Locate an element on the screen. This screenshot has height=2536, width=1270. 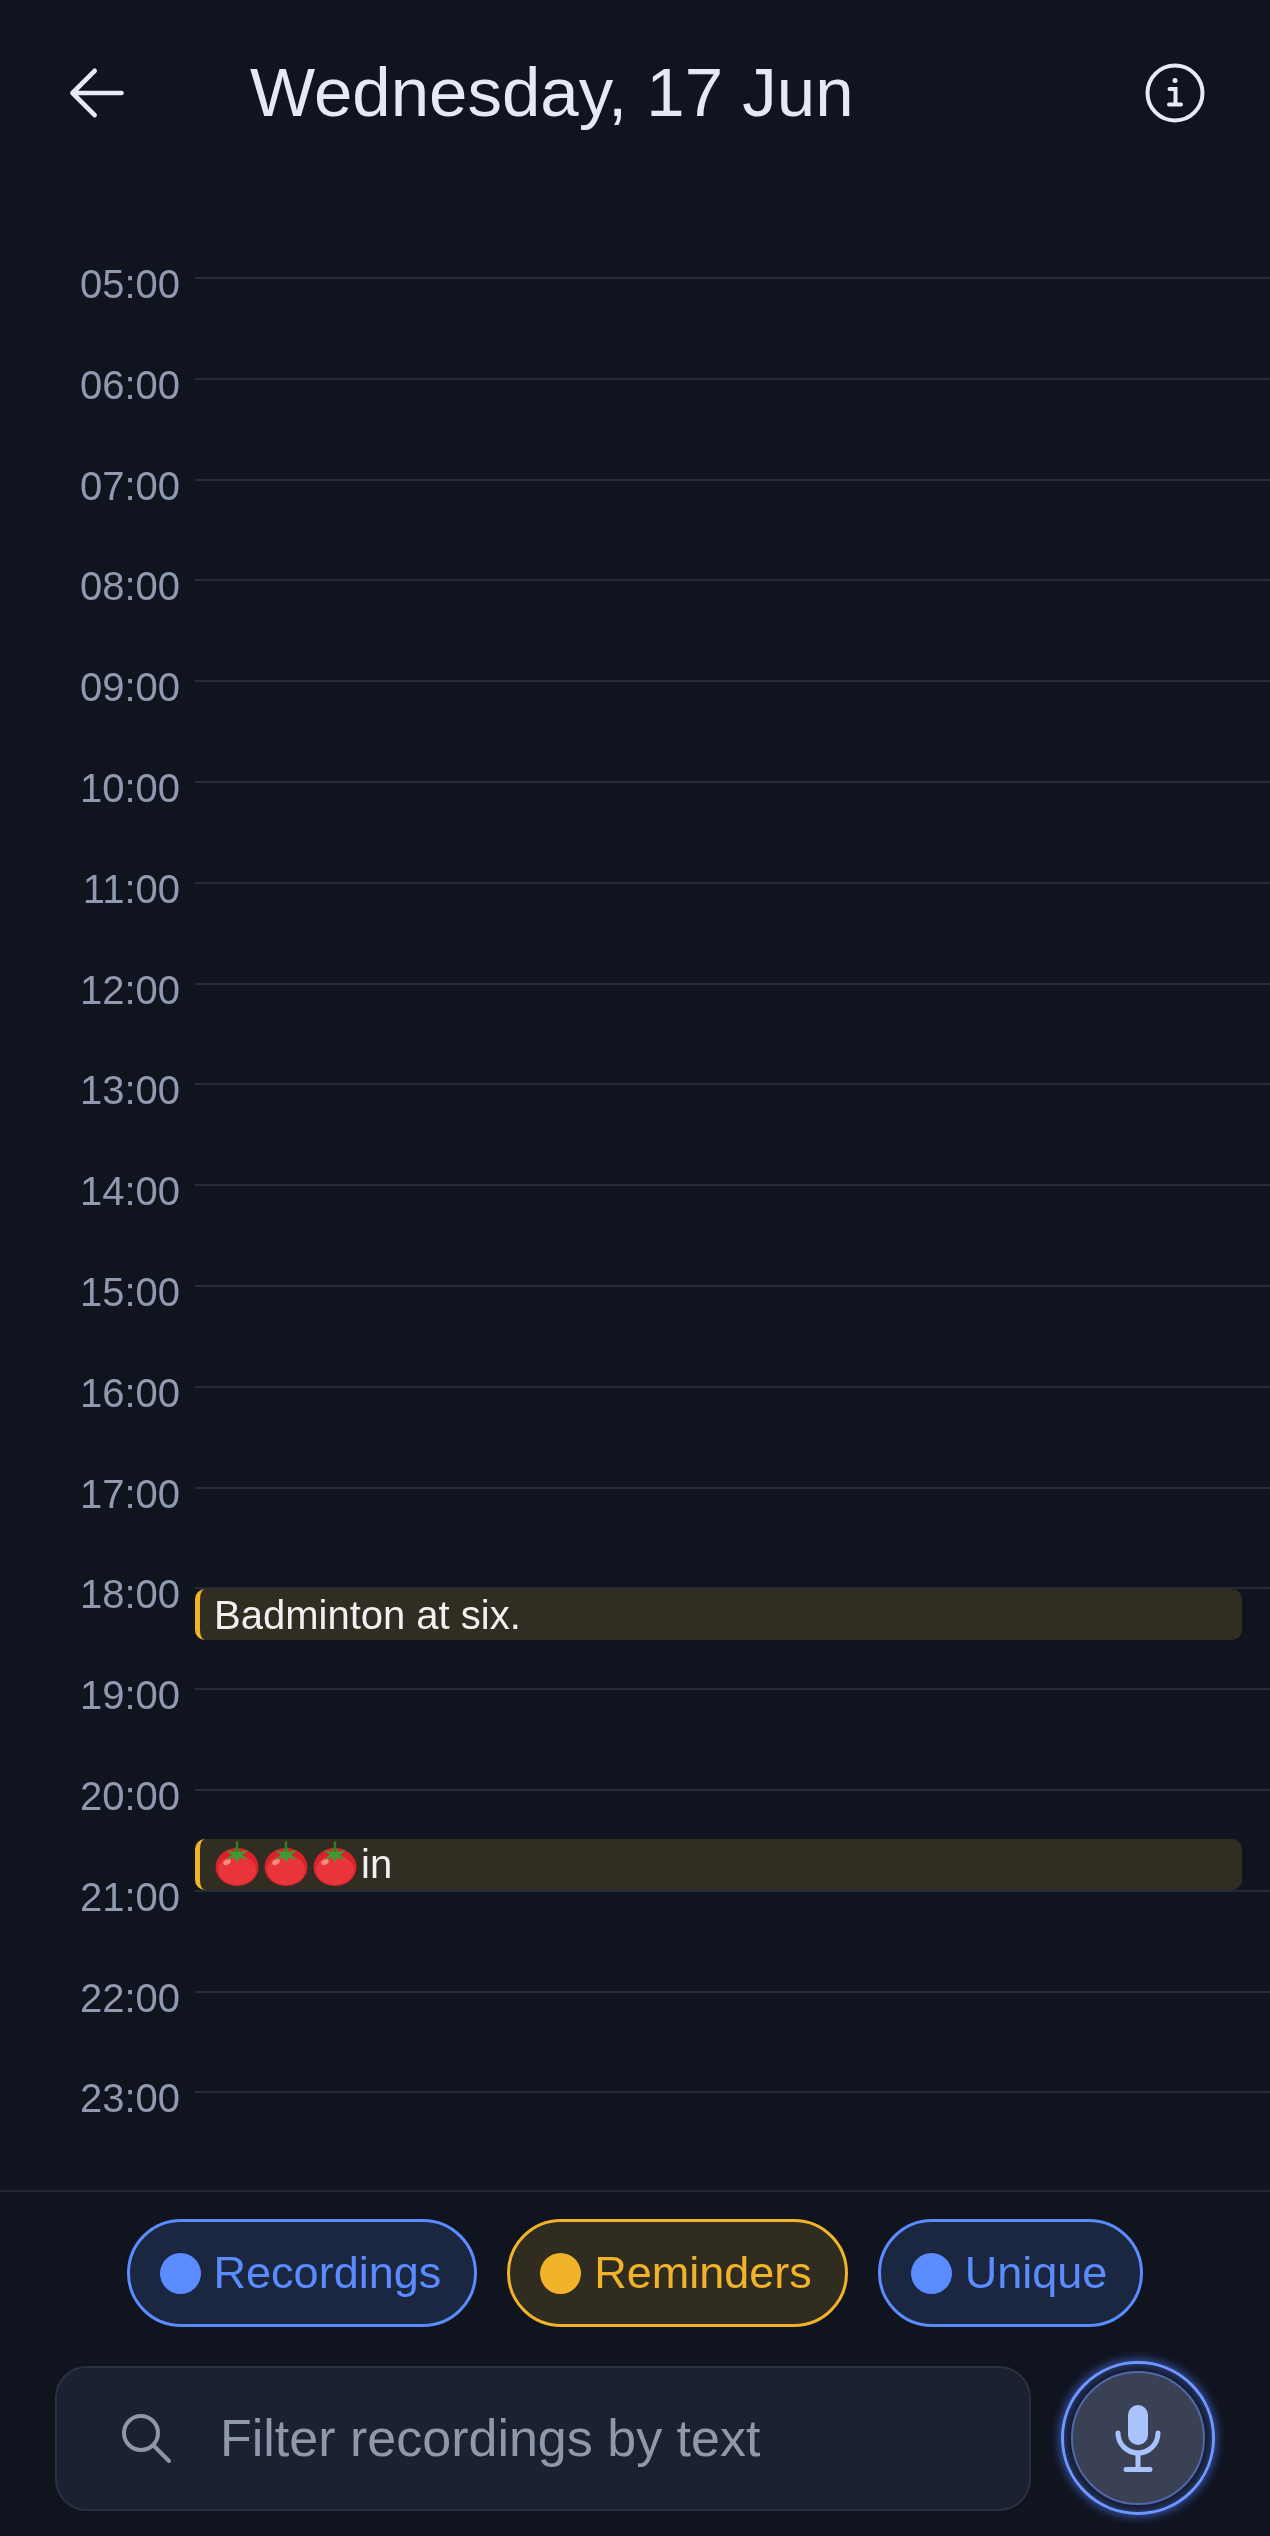
time-label: 21:00 is located at coordinates (129, 1896).